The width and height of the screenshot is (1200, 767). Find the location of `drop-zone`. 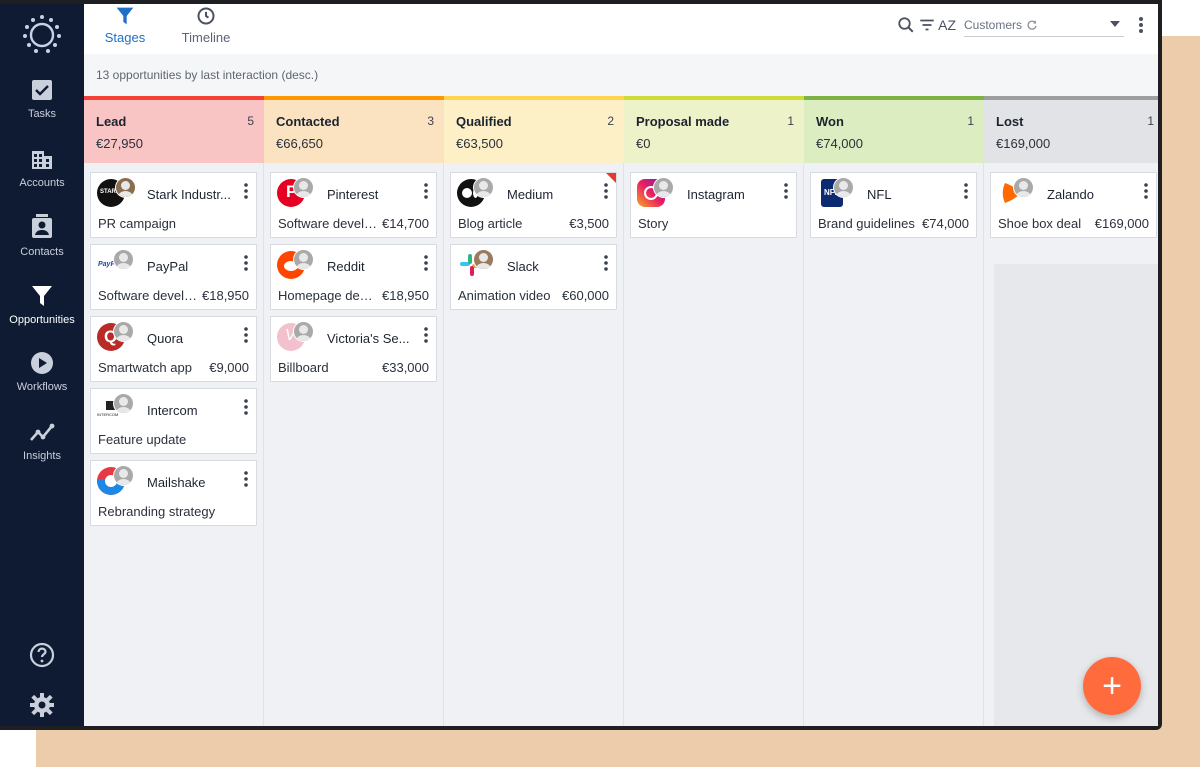

drop-zone is located at coordinates (1076, 495).